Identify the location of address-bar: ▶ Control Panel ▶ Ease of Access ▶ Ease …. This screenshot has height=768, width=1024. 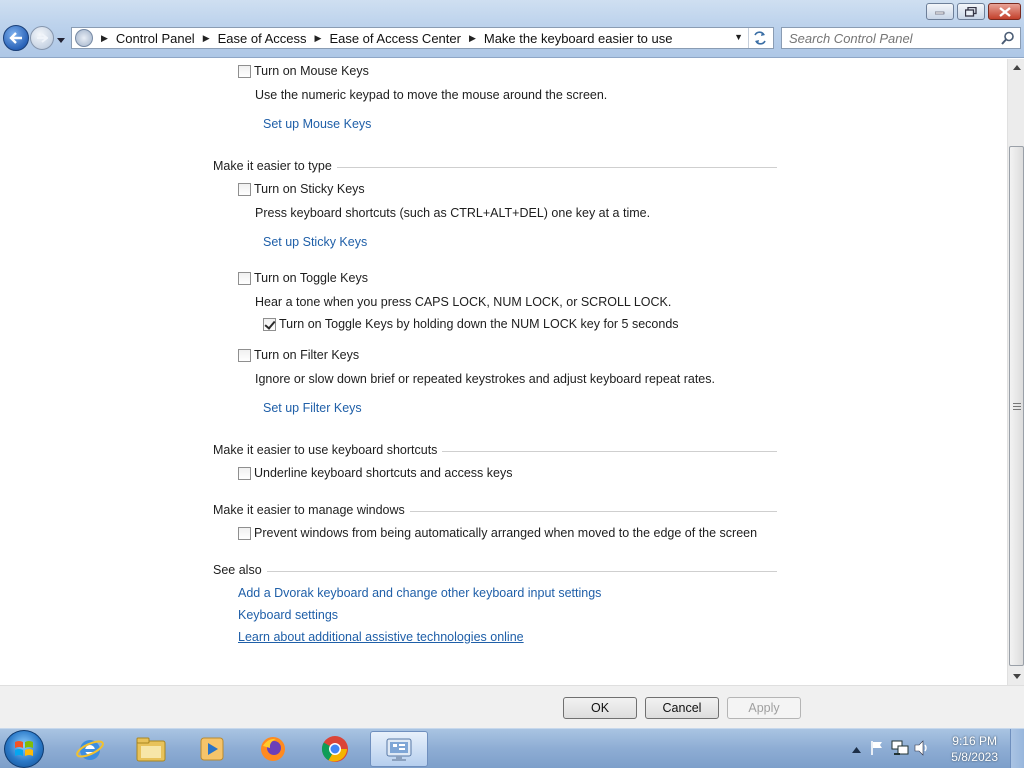
(422, 38).